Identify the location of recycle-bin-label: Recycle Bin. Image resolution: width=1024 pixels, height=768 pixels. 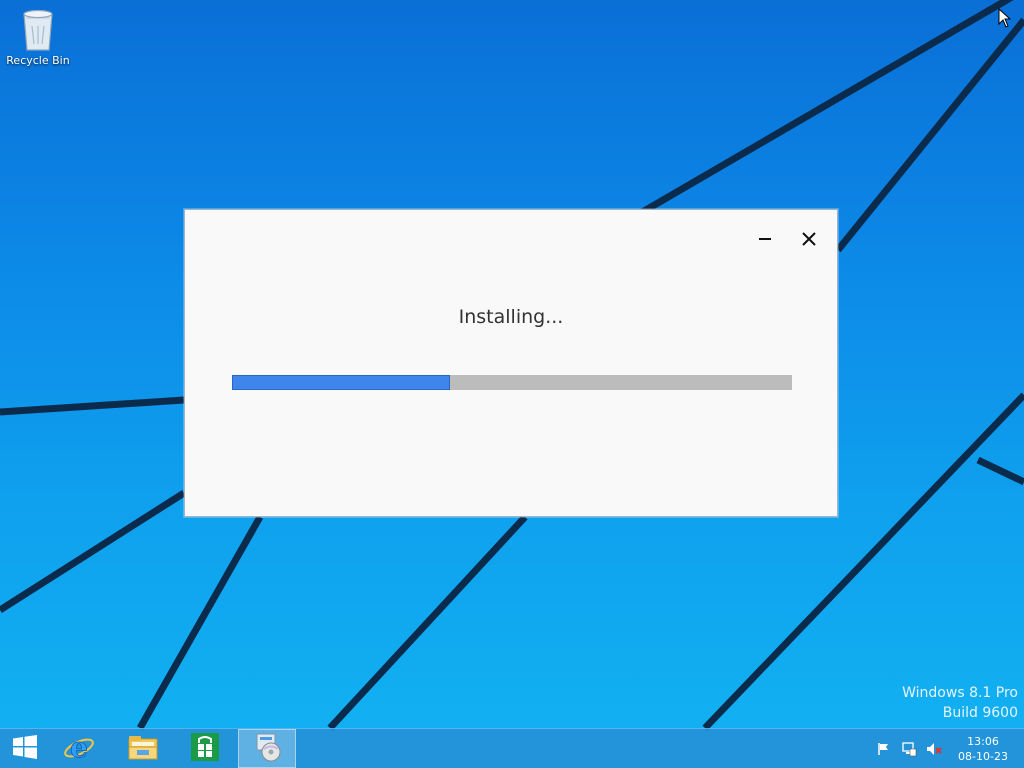
(38, 60).